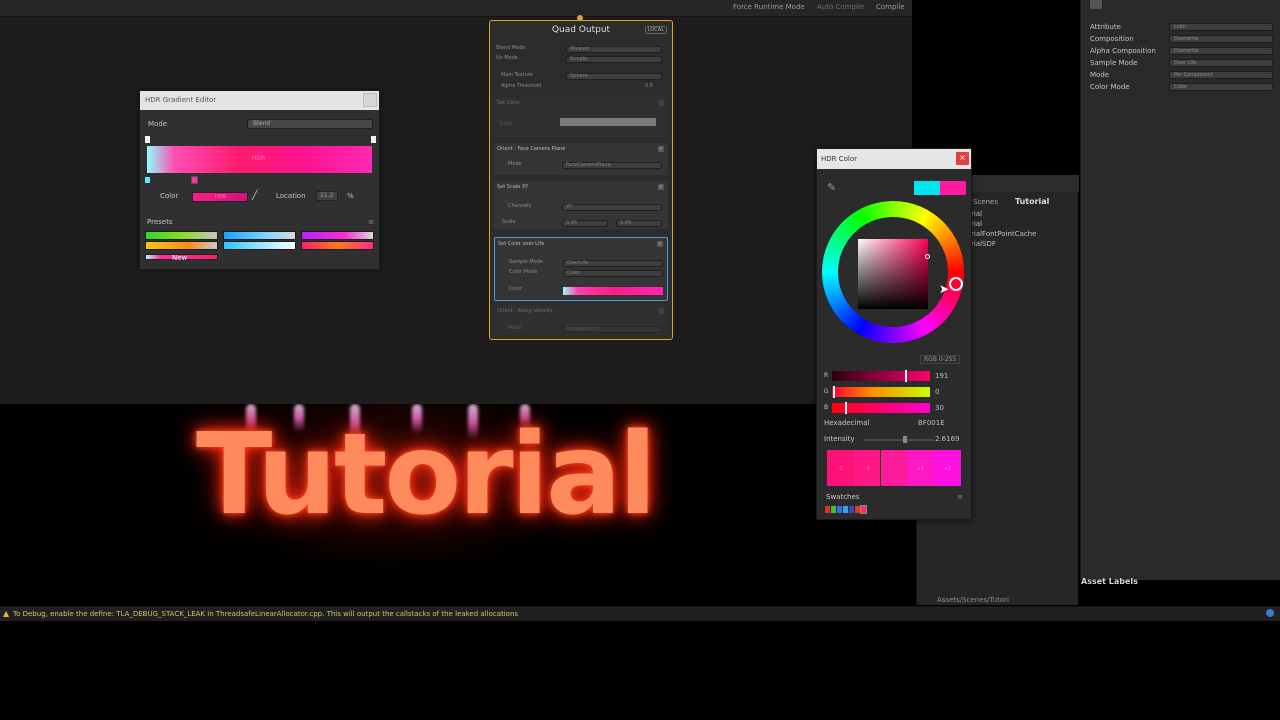 This screenshot has width=1280, height=720. What do you see at coordinates (931, 423) in the screenshot?
I see `hexadecimal-input: BF001E` at bounding box center [931, 423].